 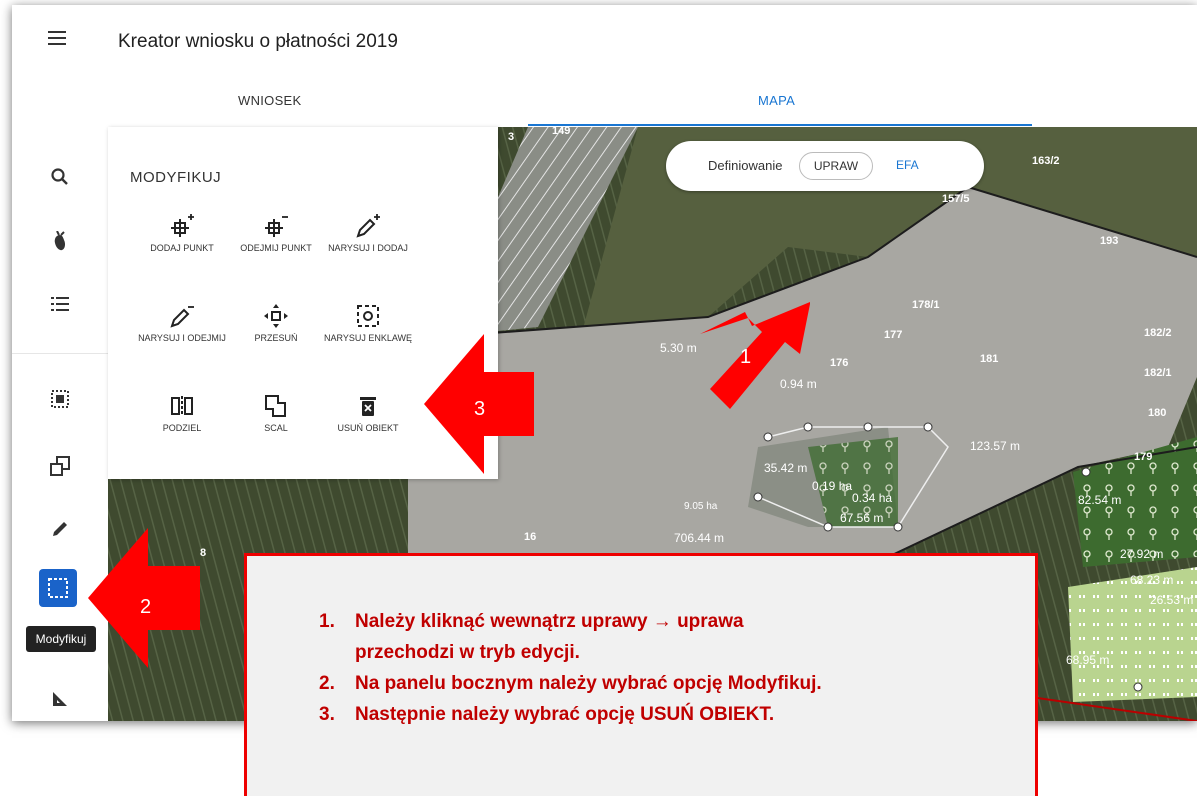 What do you see at coordinates (995, 446) in the screenshot?
I see `measure-label: 123.57 m` at bounding box center [995, 446].